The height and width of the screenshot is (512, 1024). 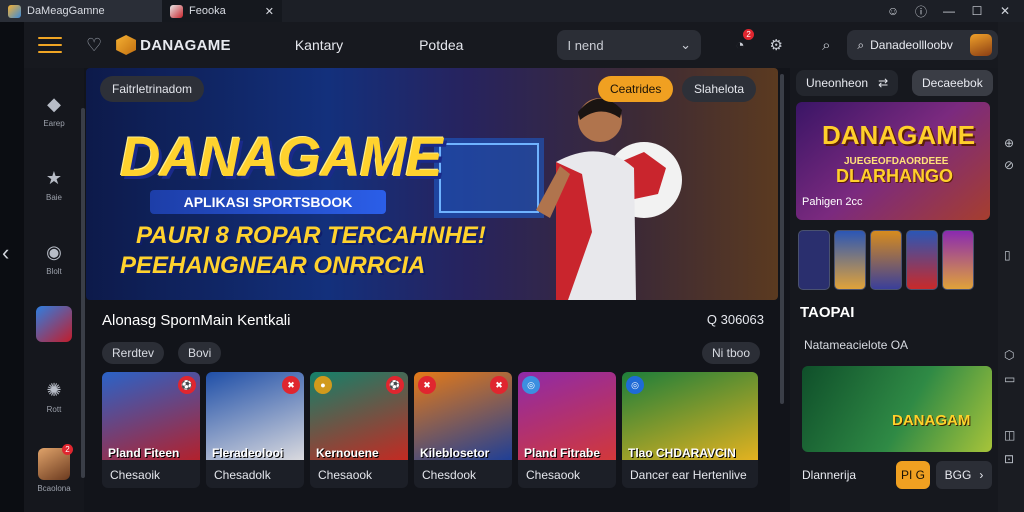 I want to click on brand-name: DANAGAME, so click(x=185, y=45).